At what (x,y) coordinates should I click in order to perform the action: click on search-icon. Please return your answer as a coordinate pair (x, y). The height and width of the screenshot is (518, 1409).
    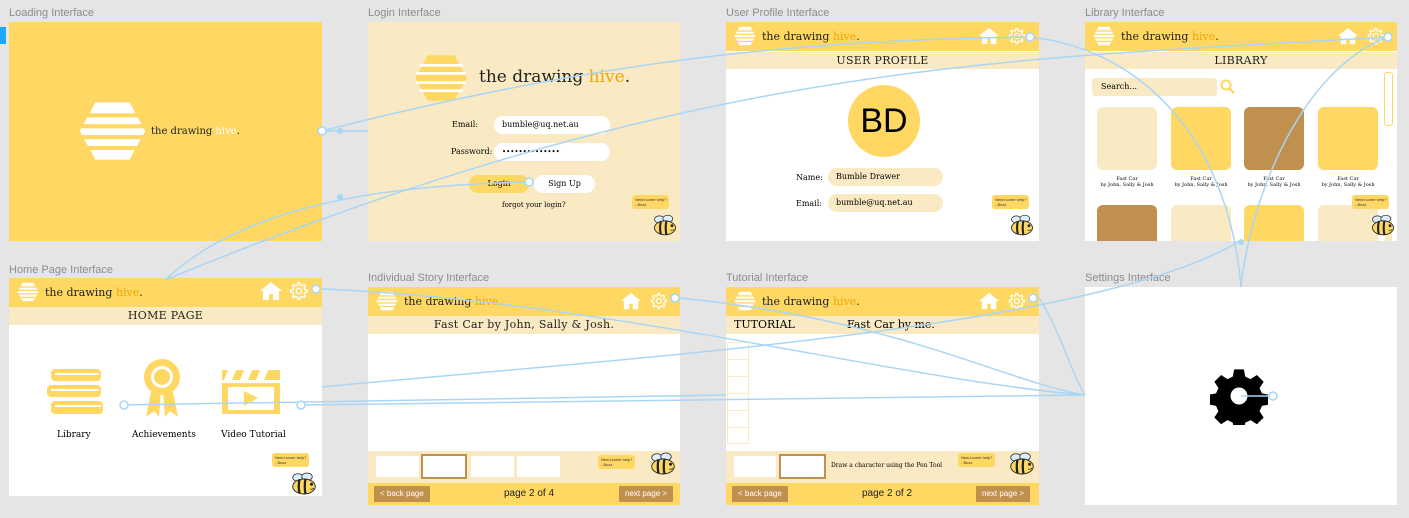
    Looking at the image, I should click on (1228, 87).